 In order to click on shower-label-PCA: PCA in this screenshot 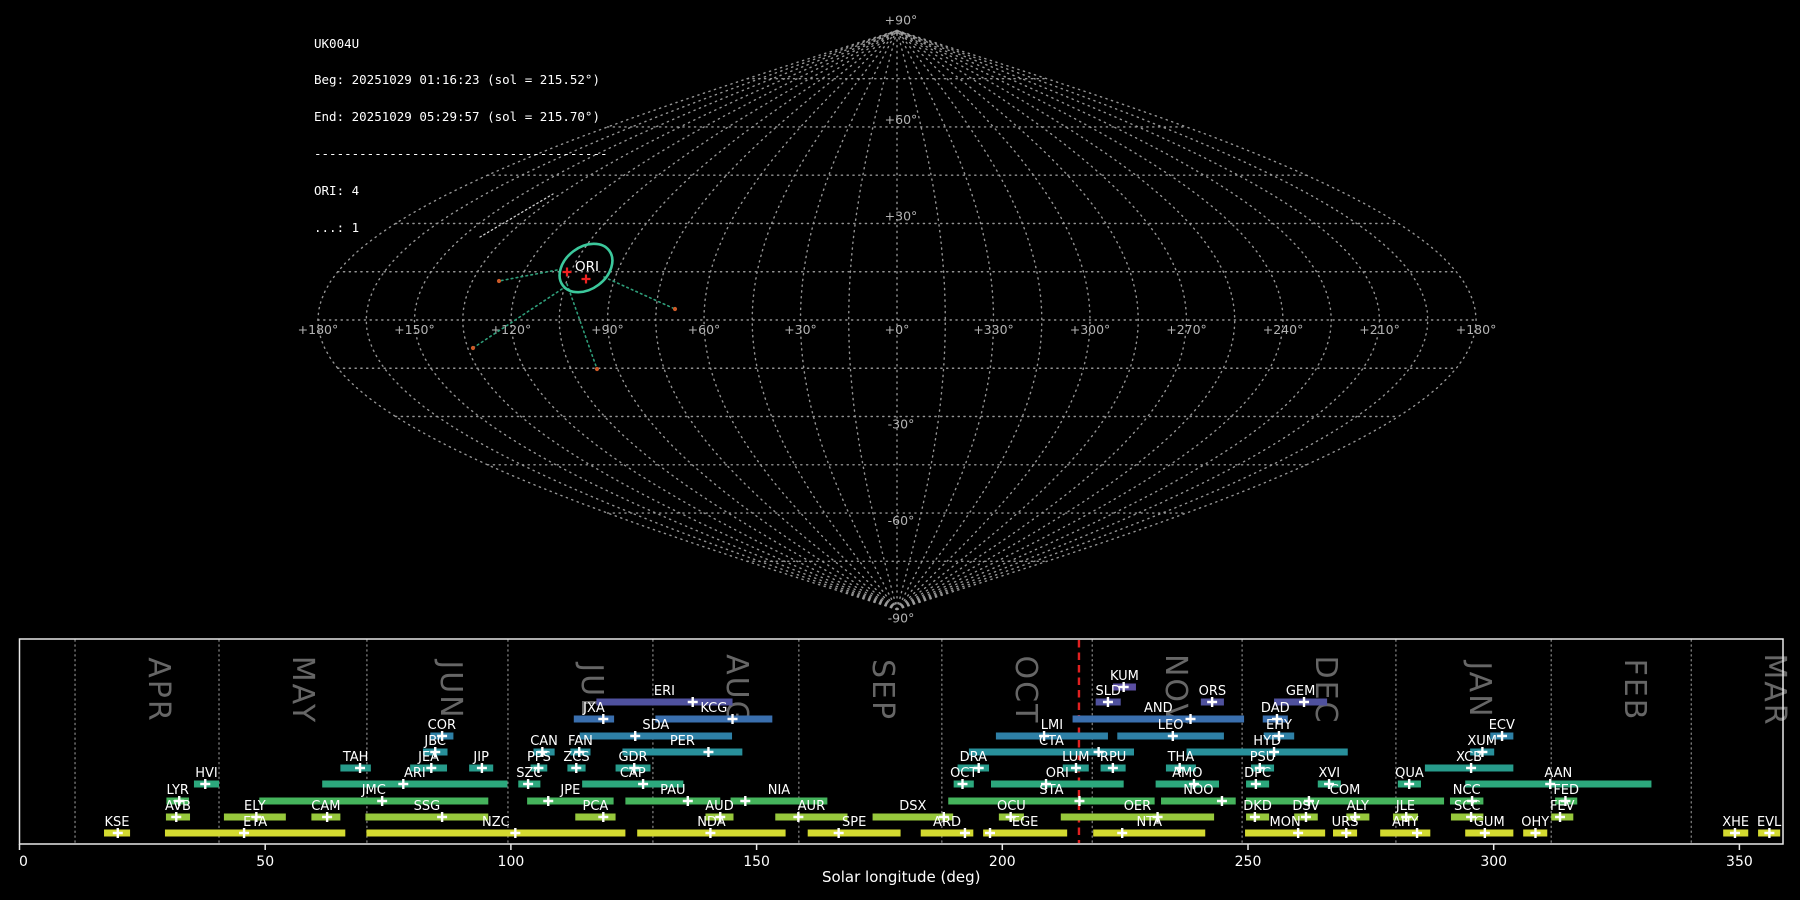, I will do `click(596, 806)`.